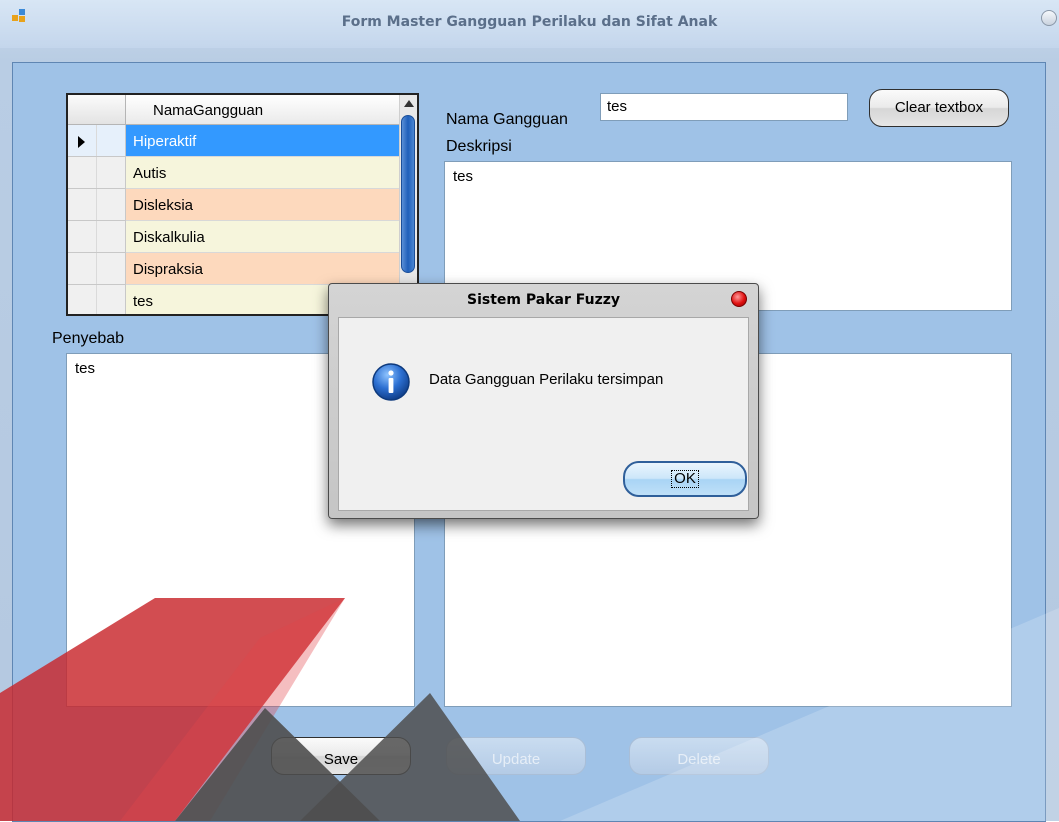  What do you see at coordinates (88, 338) in the screenshot?
I see `penyebab-label: Penyebab` at bounding box center [88, 338].